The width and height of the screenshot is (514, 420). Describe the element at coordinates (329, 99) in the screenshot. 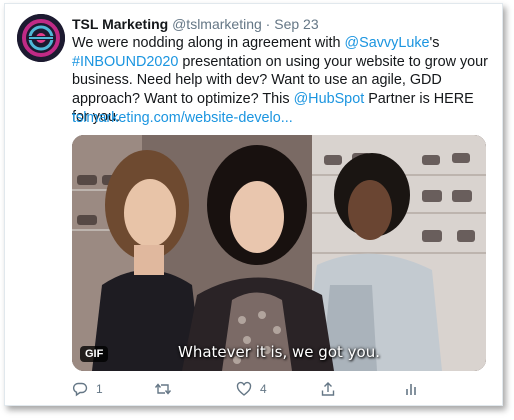

I see `mention-link: @HubSpot` at that location.